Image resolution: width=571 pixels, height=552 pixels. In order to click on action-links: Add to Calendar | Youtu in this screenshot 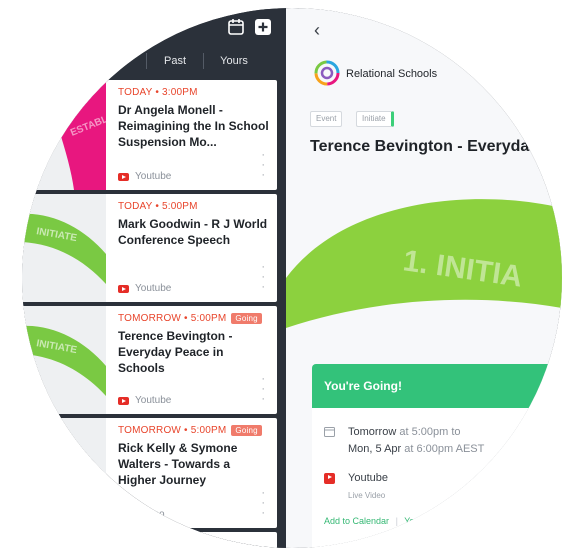, I will do `click(375, 521)`.